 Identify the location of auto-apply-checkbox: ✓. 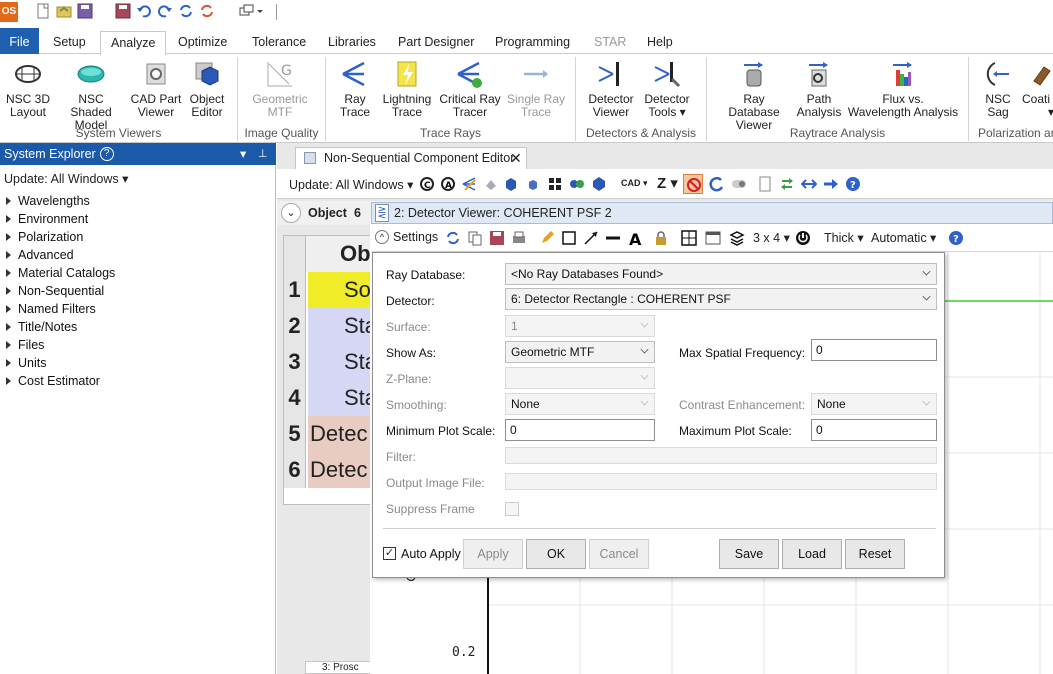
(389, 553).